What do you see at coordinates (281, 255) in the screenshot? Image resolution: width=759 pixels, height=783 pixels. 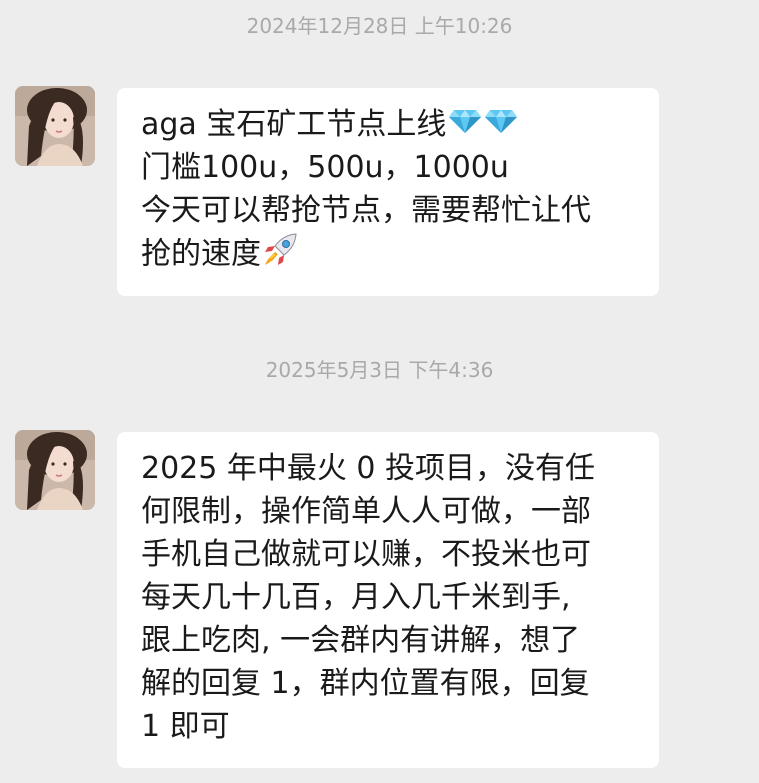 I see `rocket-icon` at bounding box center [281, 255].